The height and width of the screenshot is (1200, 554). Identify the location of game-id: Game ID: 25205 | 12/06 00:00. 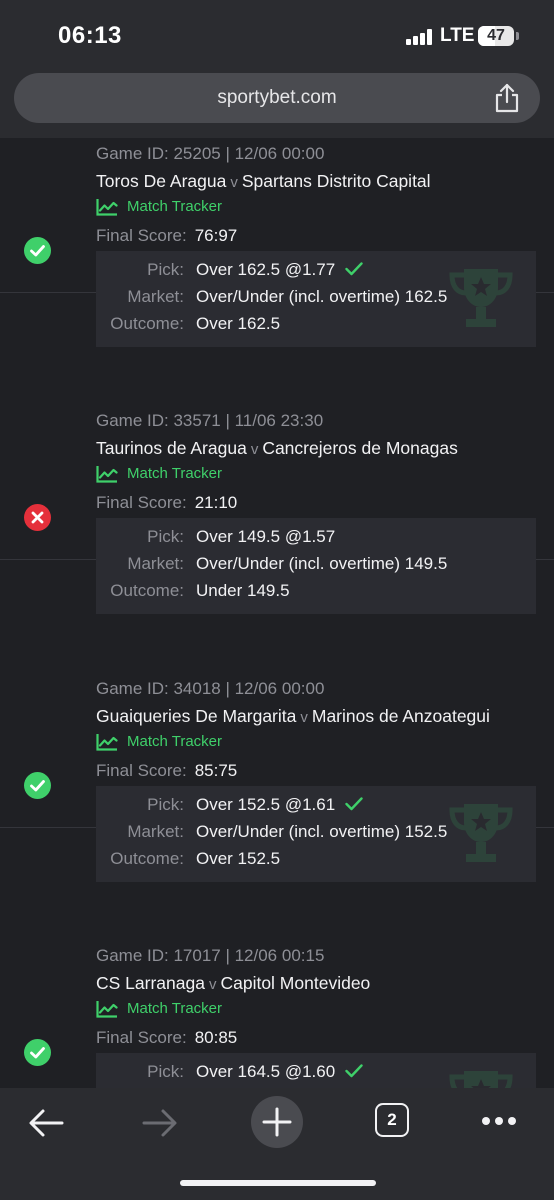
(210, 153).